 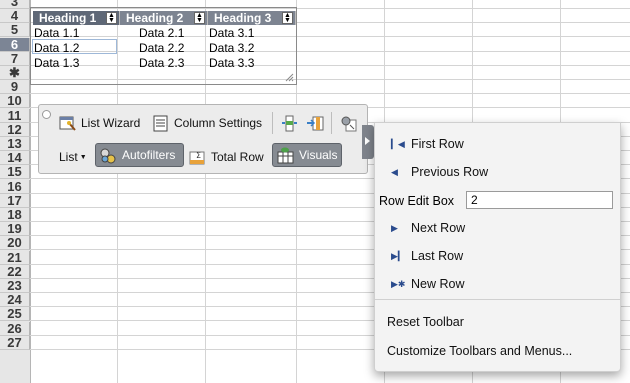 What do you see at coordinates (15, 115) in the screenshot?
I see `row-number: 11` at bounding box center [15, 115].